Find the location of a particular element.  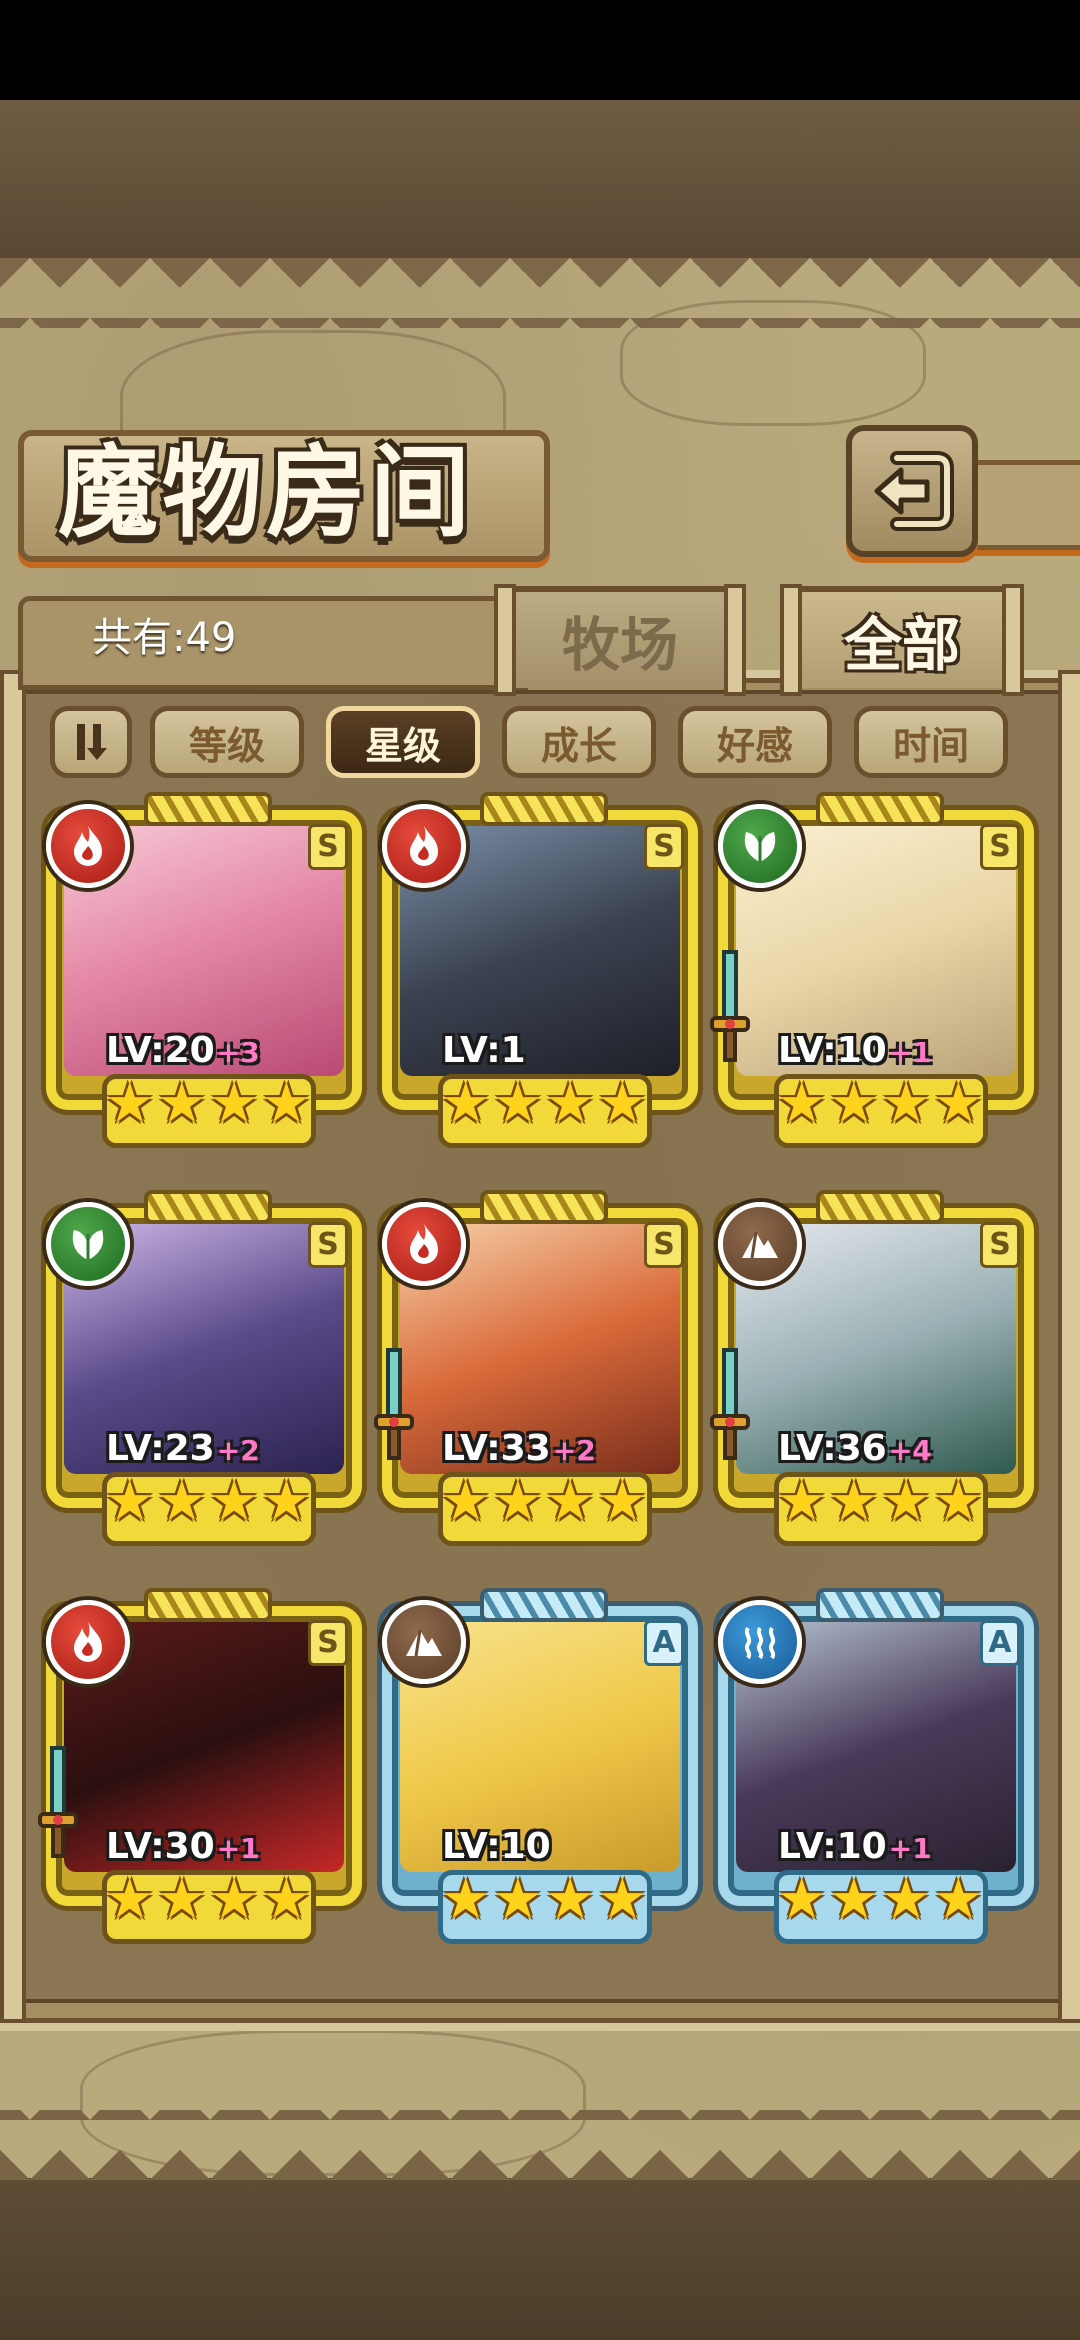

tab-all: 全部 is located at coordinates (902, 640).